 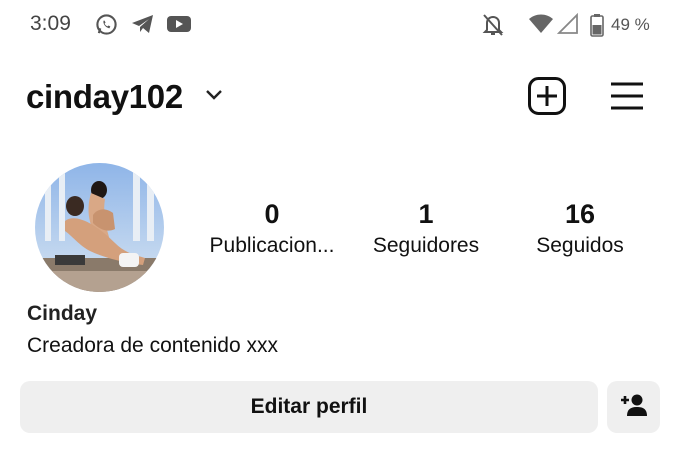 I want to click on display-name: Cinday, so click(x=62, y=313).